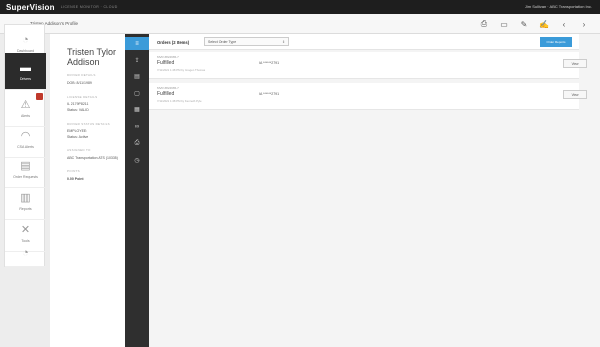 The width and height of the screenshot is (600, 347). What do you see at coordinates (39, 96) in the screenshot?
I see `alert-badge` at bounding box center [39, 96].